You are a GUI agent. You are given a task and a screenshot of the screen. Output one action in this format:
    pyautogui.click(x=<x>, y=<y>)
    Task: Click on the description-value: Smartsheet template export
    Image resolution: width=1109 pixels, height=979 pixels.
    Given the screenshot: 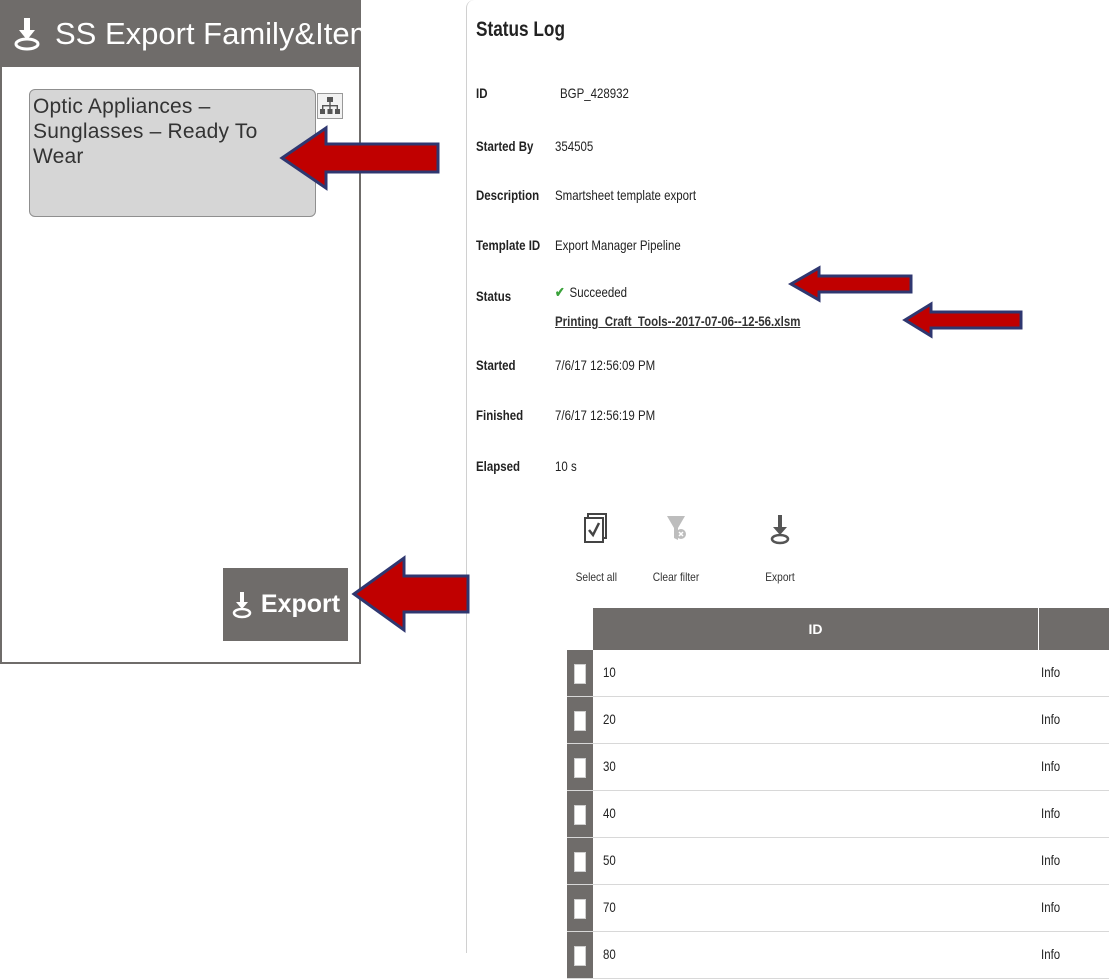 What is the action you would take?
    pyautogui.click(x=626, y=195)
    